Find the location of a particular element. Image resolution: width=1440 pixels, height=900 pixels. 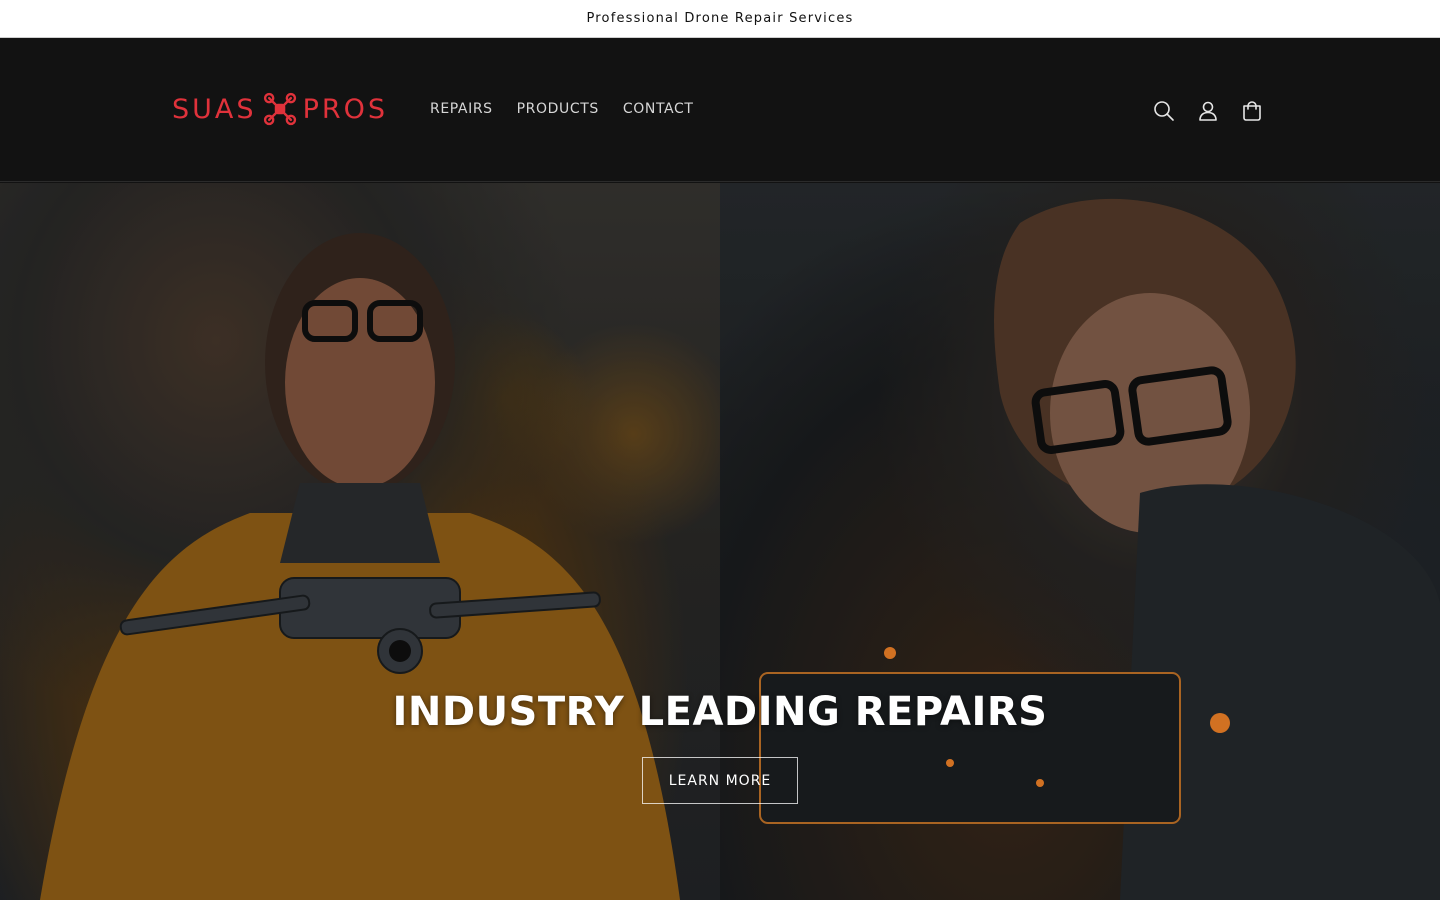

search-icon is located at coordinates (1164, 111).